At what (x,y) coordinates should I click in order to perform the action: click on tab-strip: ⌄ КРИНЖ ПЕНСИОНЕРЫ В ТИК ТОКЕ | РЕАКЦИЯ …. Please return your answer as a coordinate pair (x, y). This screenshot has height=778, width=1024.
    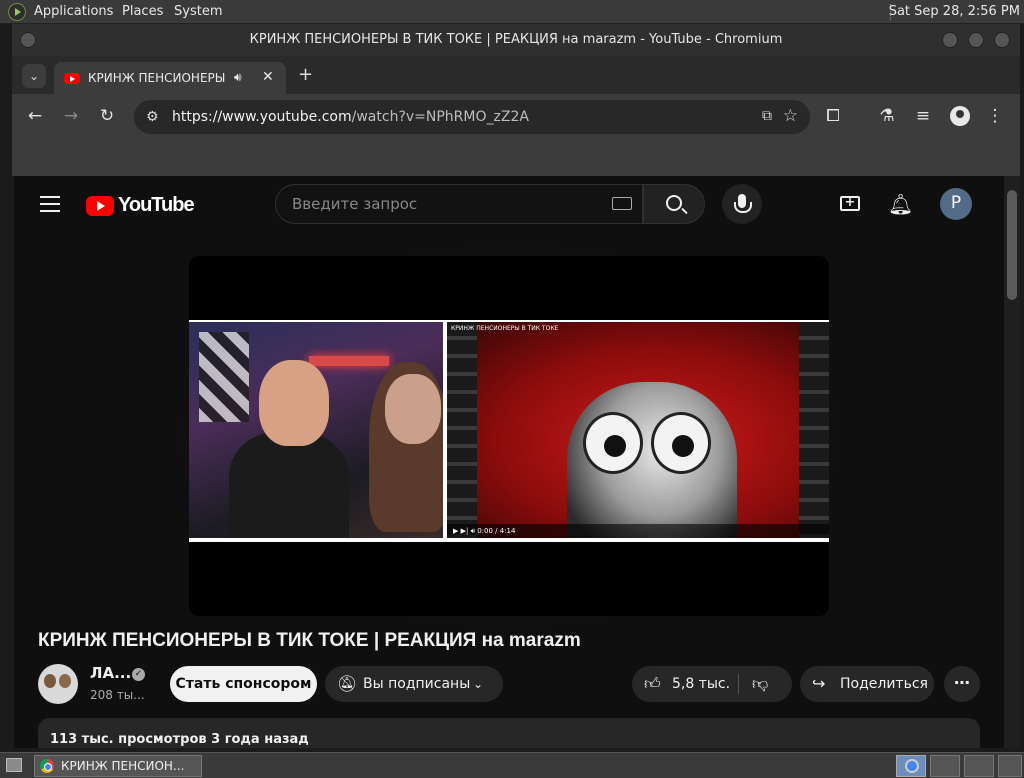
    Looking at the image, I should click on (516, 75).